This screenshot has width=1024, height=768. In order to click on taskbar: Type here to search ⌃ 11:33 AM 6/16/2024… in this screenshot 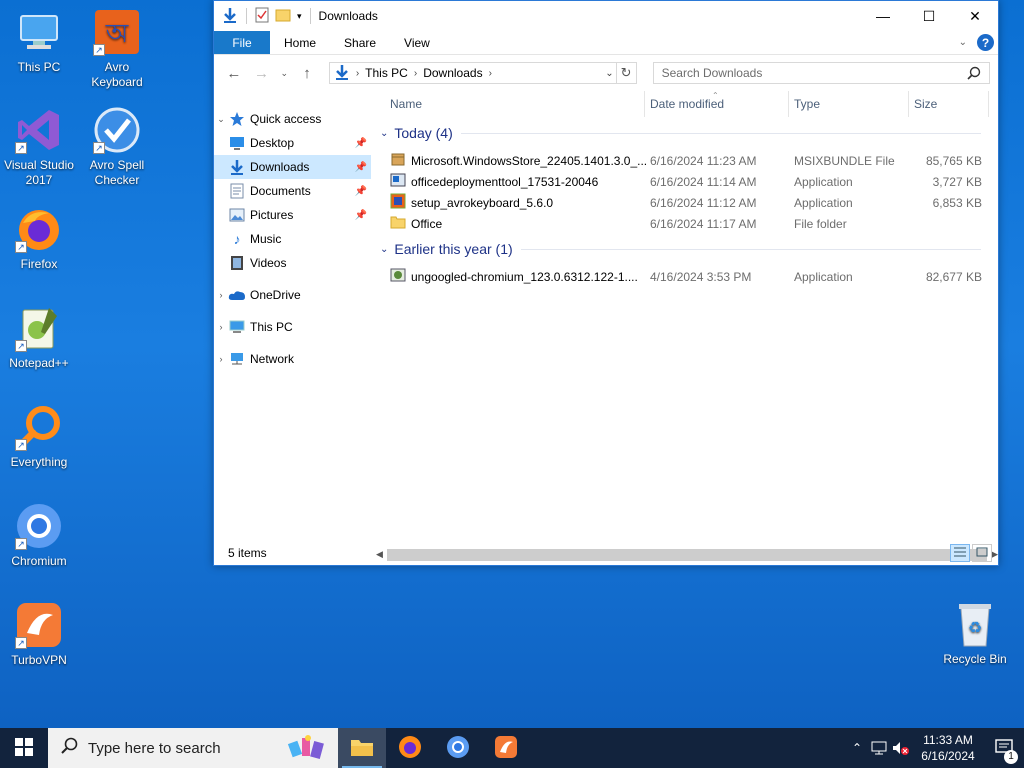, I will do `click(512, 748)`.